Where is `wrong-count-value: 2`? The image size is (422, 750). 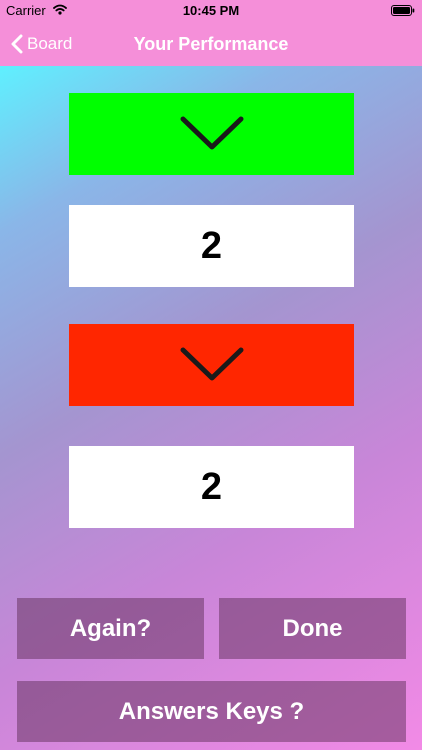
wrong-count-value: 2 is located at coordinates (211, 486).